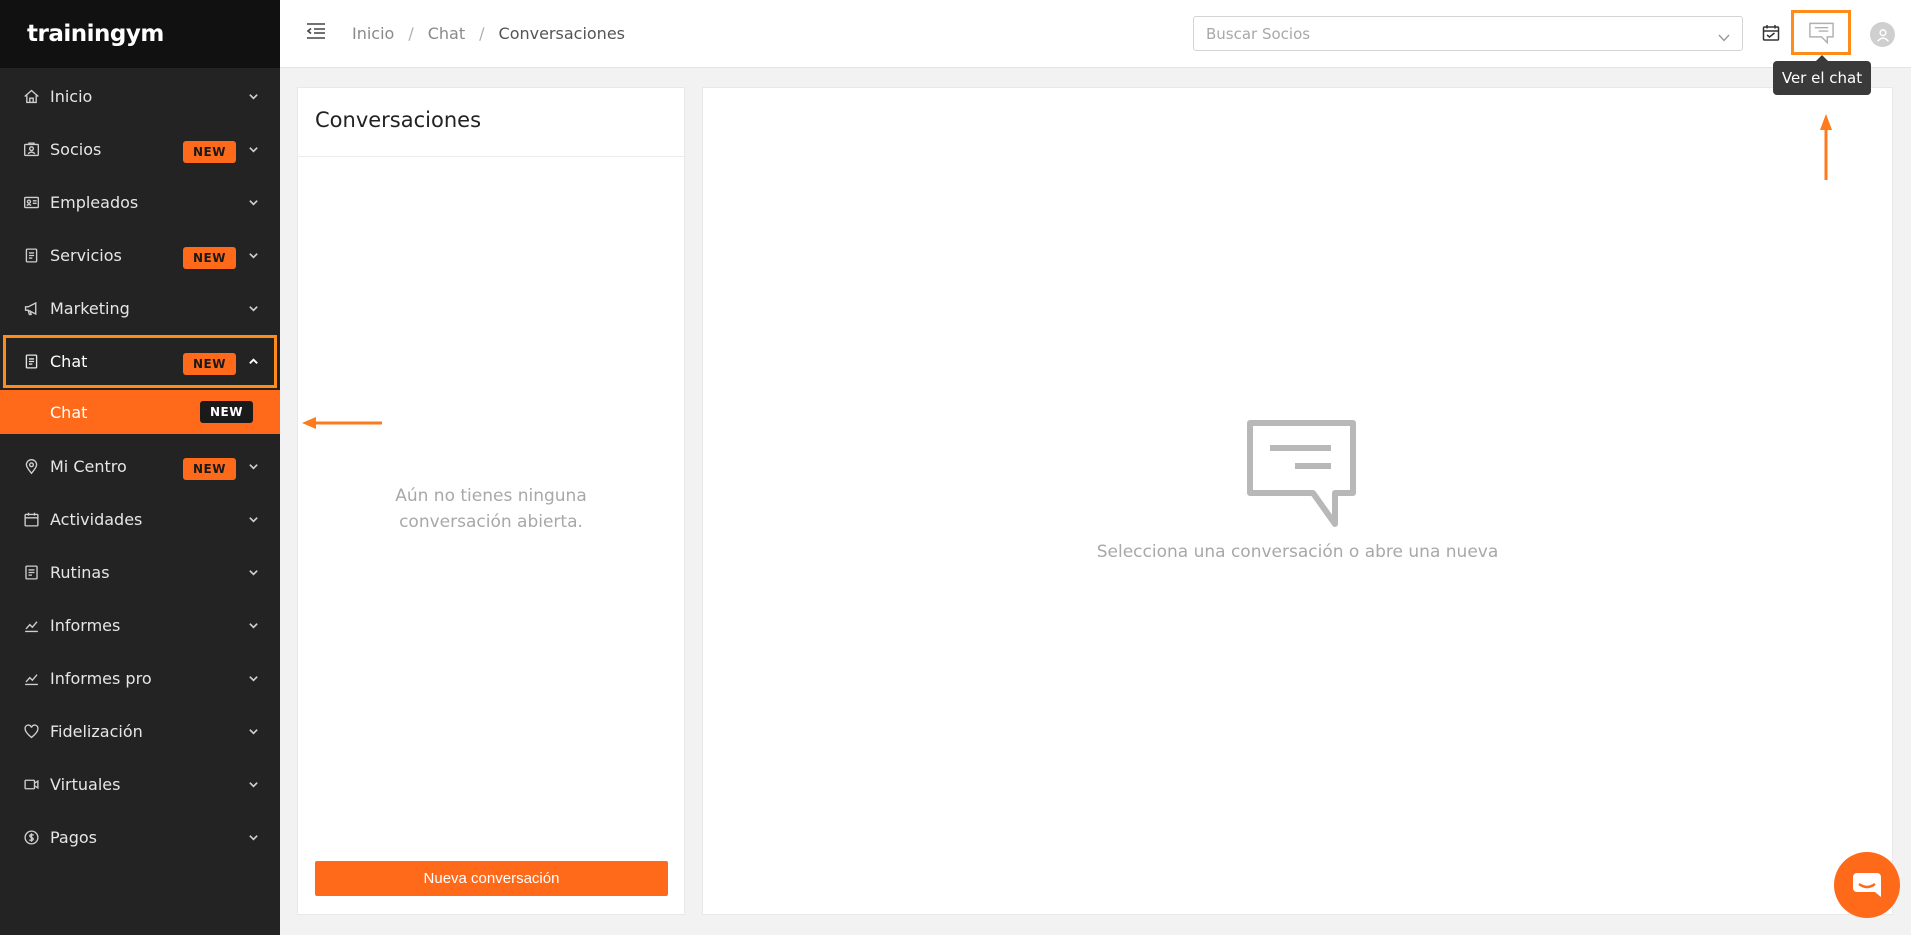 This screenshot has height=935, width=1911. Describe the element at coordinates (94, 202) in the screenshot. I see `sidebar-item-label: Empleados` at that location.